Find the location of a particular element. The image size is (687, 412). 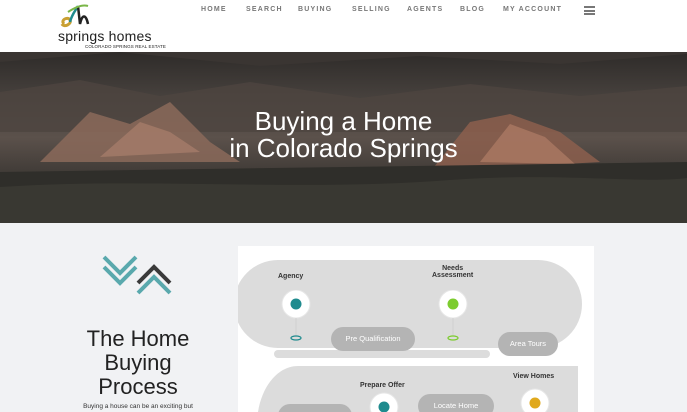

needs-assessment-marker is located at coordinates (453, 315).